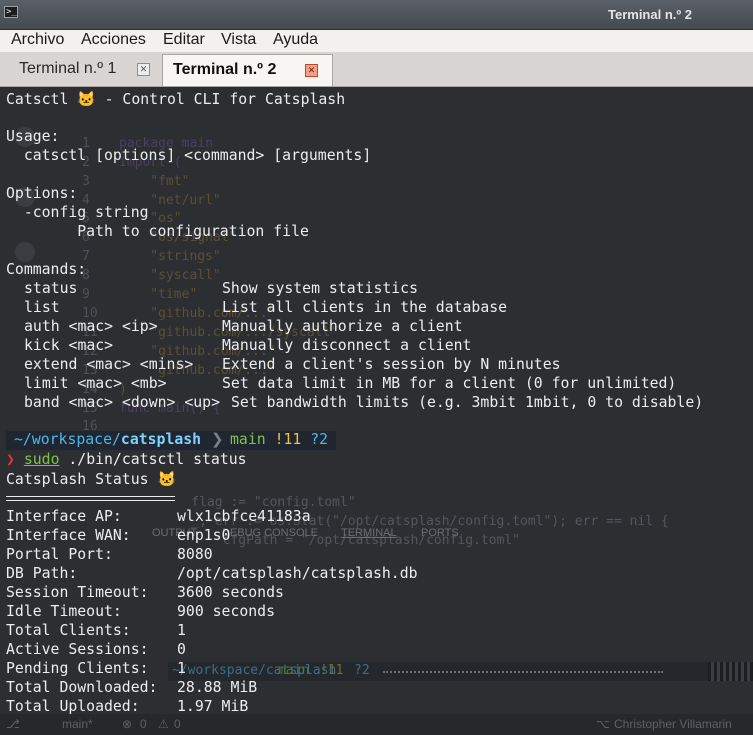  What do you see at coordinates (13, 724) in the screenshot?
I see `ghost-source-control-icon: ⎇` at bounding box center [13, 724].